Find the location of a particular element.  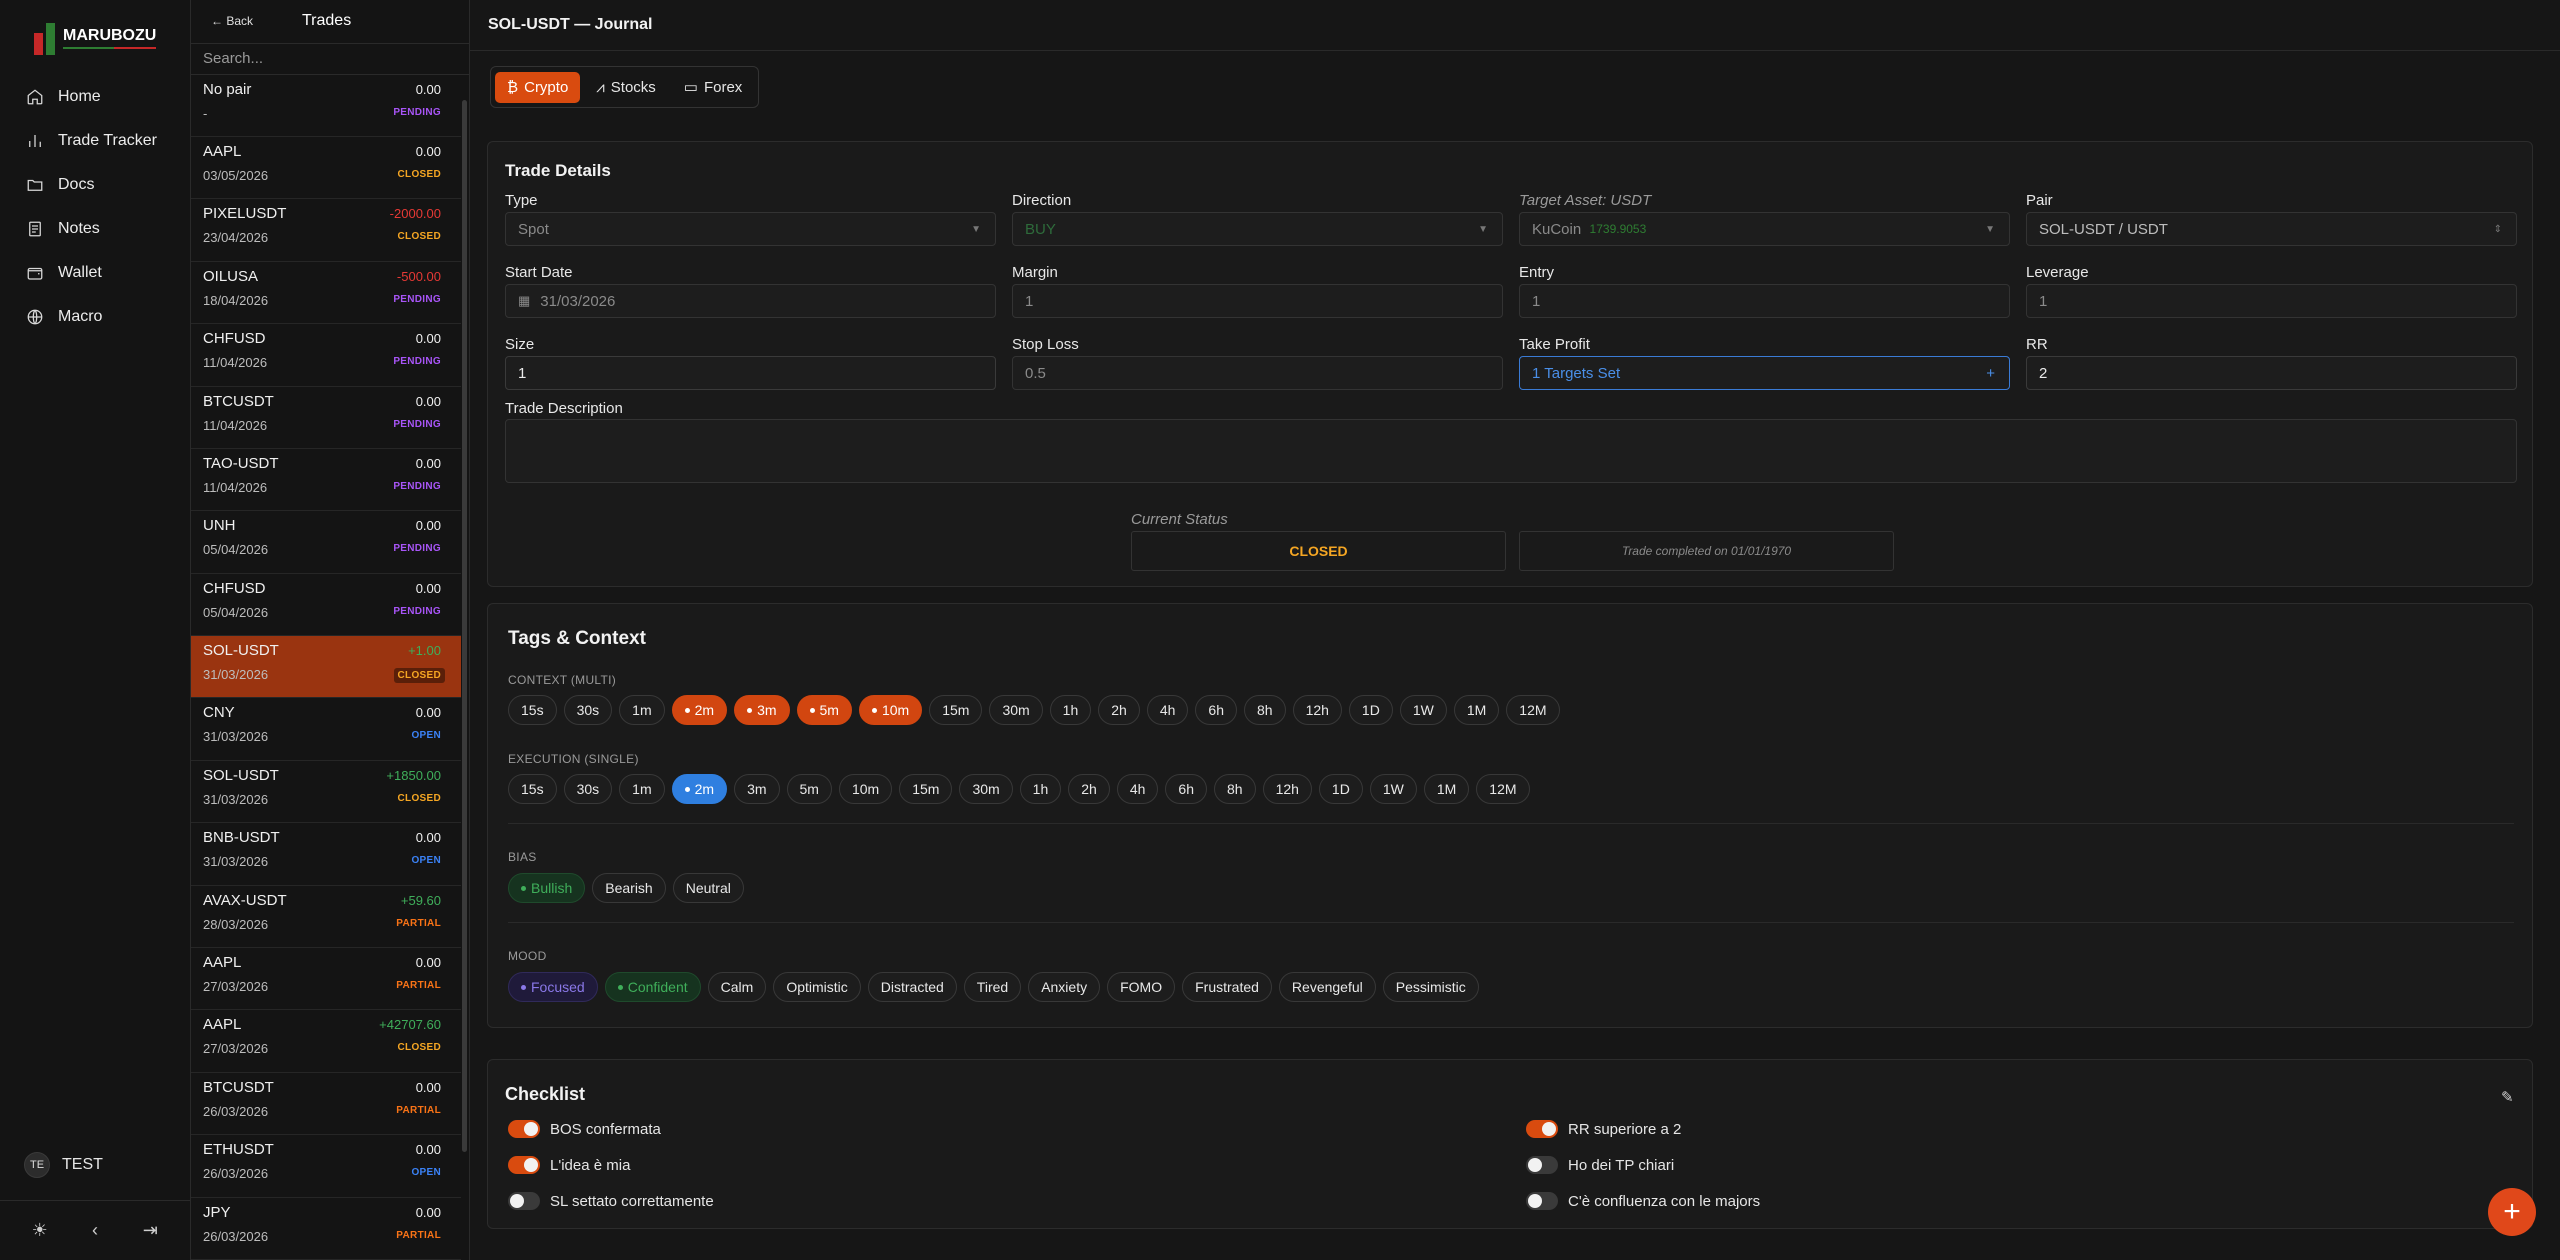

brand-logo: MARUBOZU is located at coordinates (95, 37).